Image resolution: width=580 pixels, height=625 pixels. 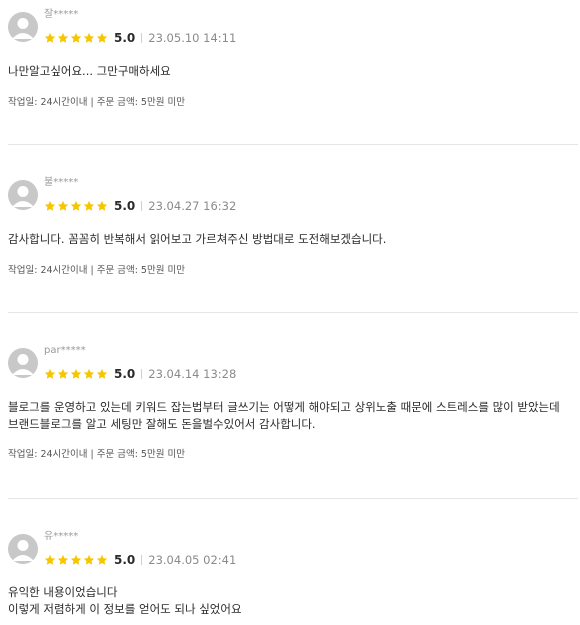 What do you see at coordinates (192, 560) in the screenshot?
I see `review-date: 23.04.05 02:41` at bounding box center [192, 560].